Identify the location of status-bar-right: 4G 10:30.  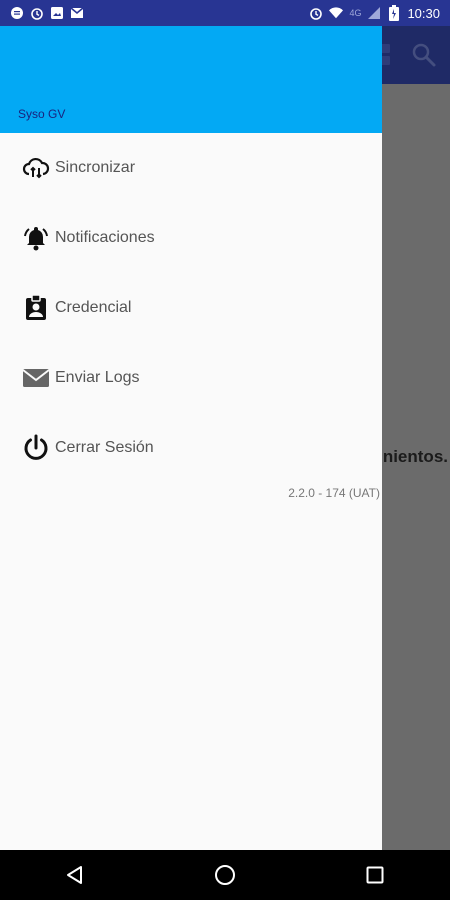
(374, 13).